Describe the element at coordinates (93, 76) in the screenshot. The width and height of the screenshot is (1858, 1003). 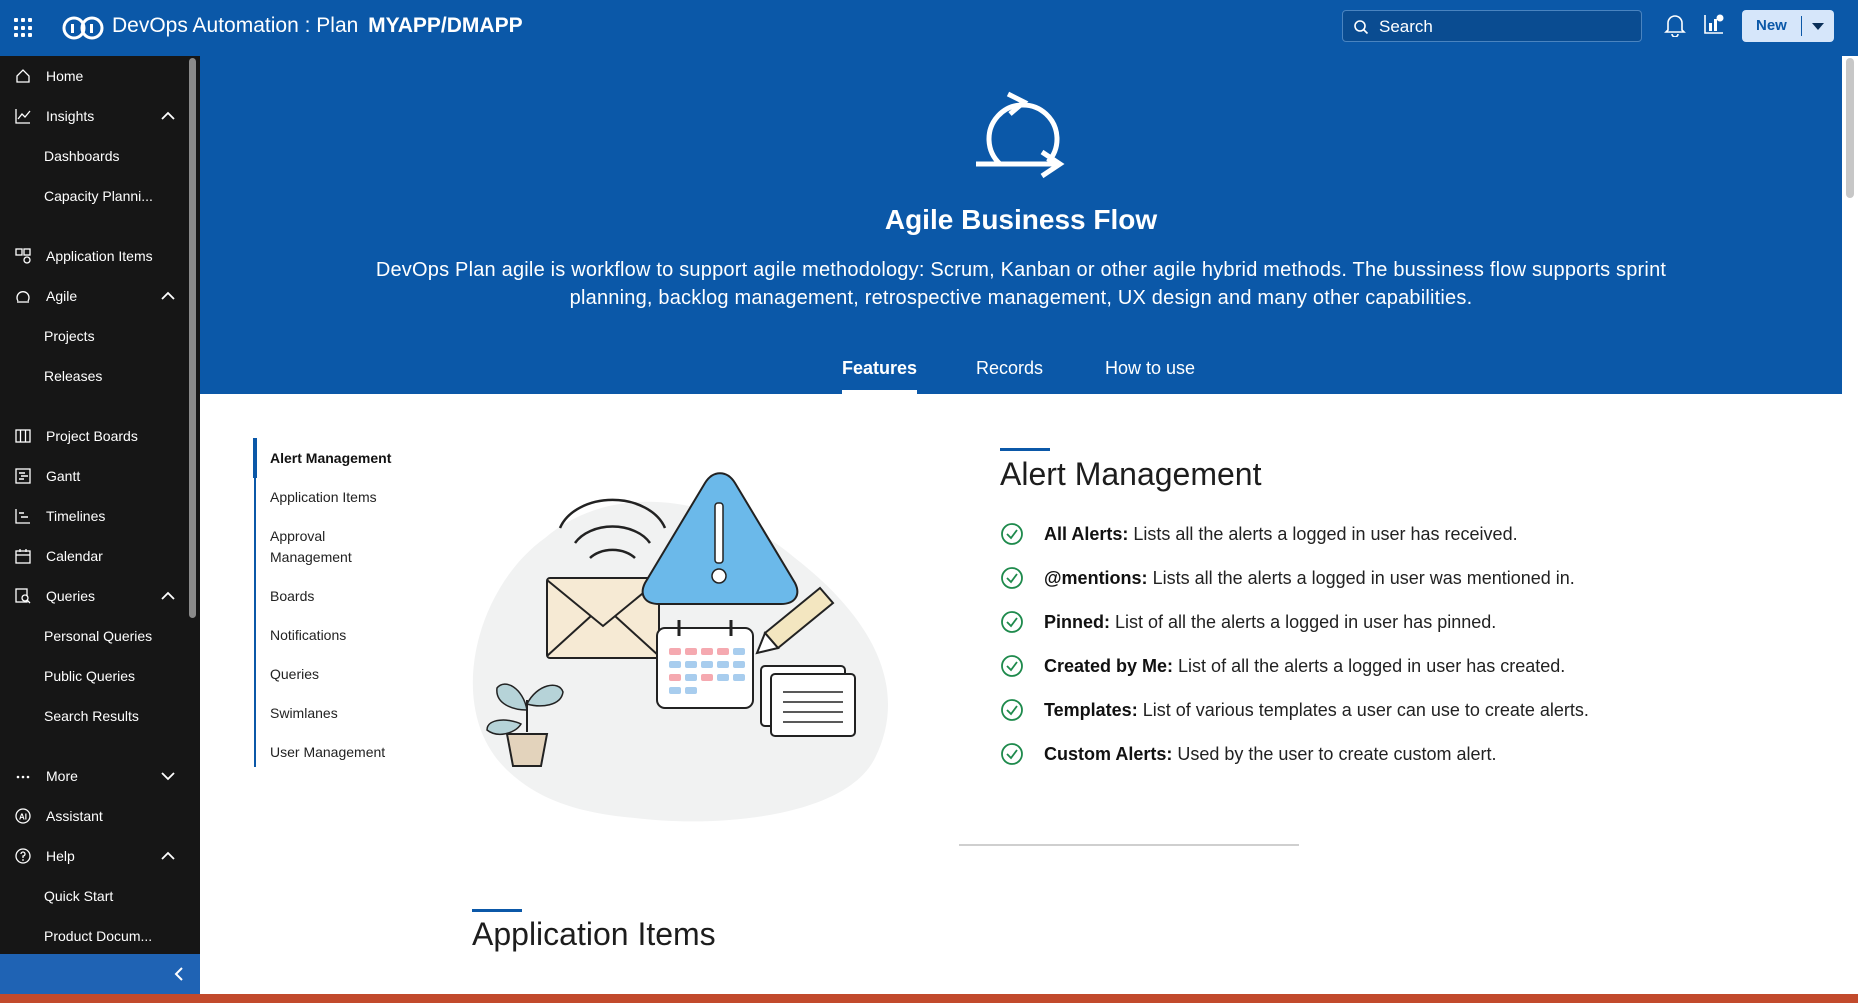
I see `sidebar-item-home: Home` at that location.